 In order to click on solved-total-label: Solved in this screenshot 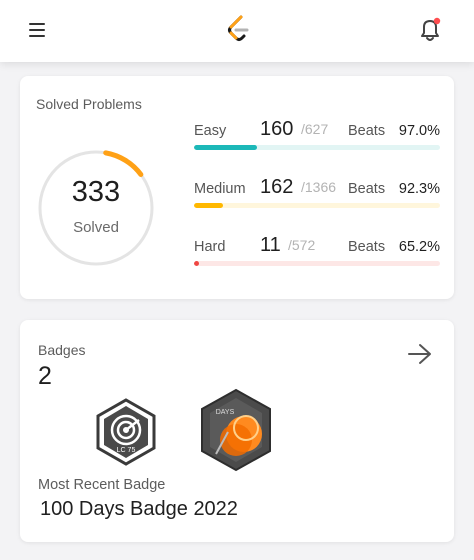, I will do `click(96, 227)`.